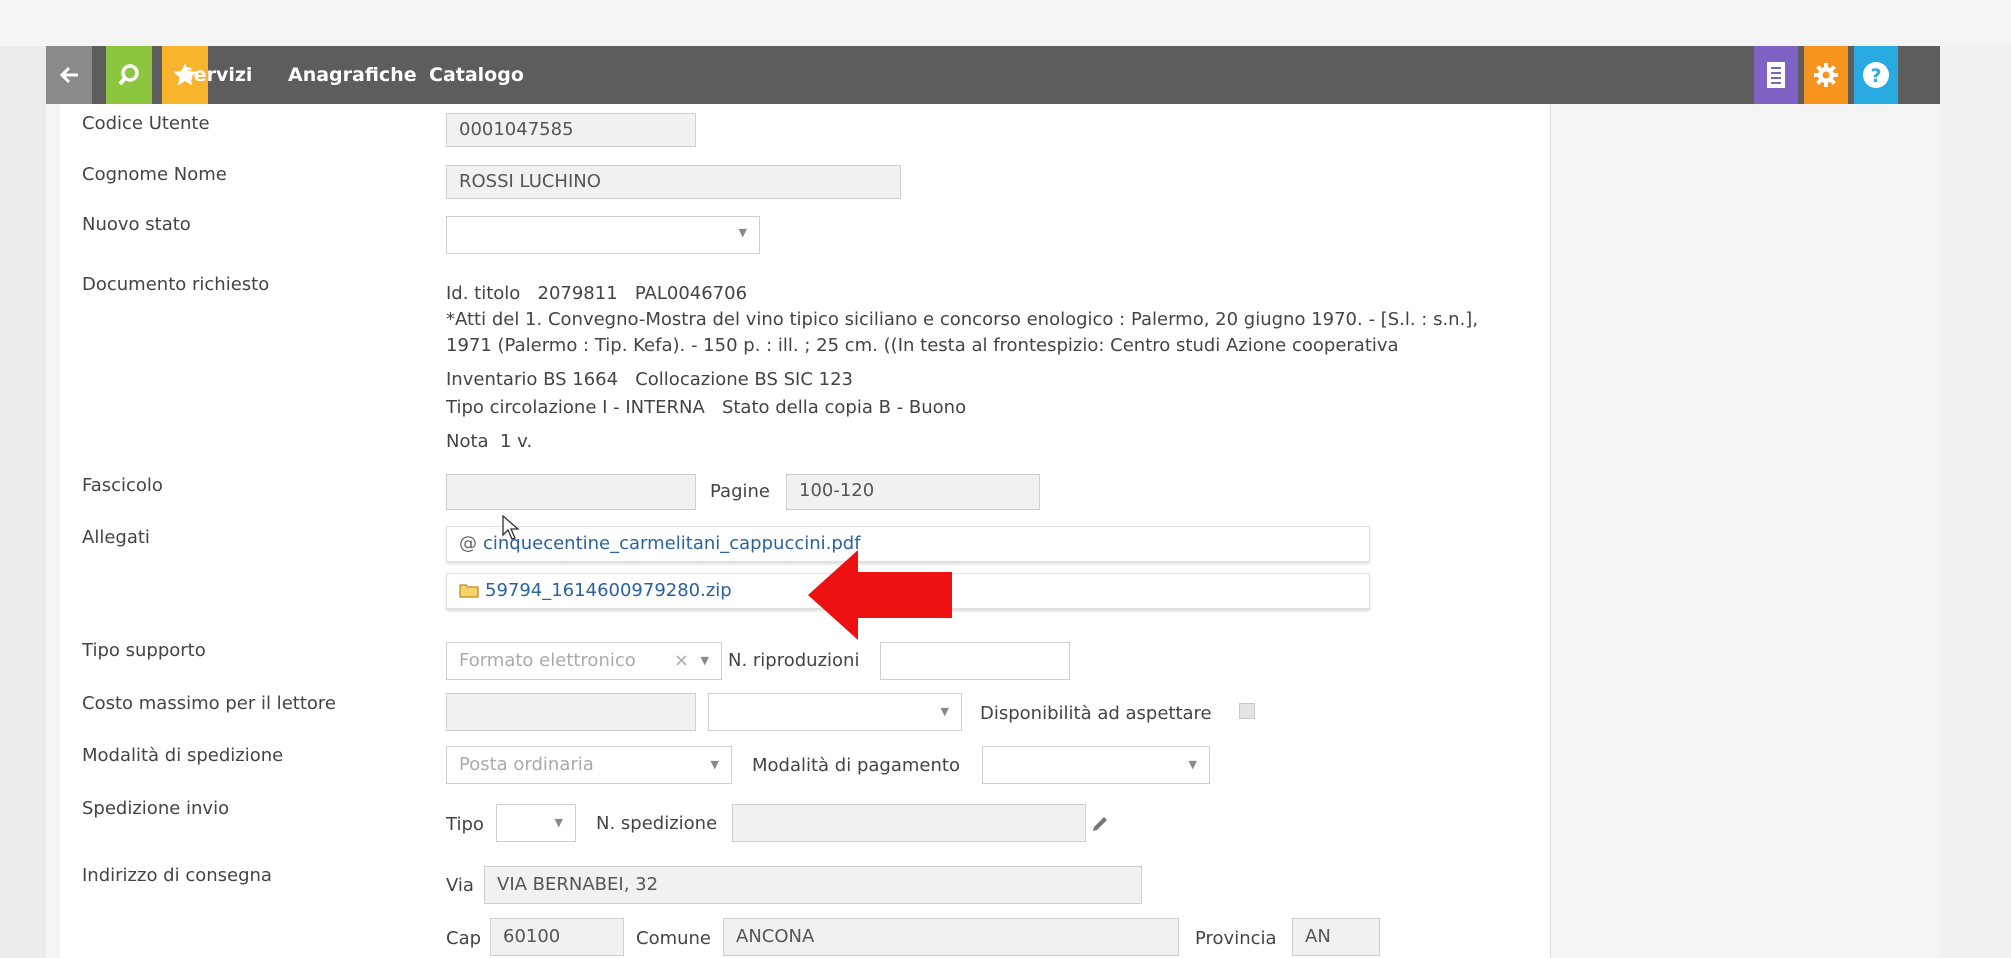 The height and width of the screenshot is (958, 2011). I want to click on help-icon: ?, so click(1876, 75).